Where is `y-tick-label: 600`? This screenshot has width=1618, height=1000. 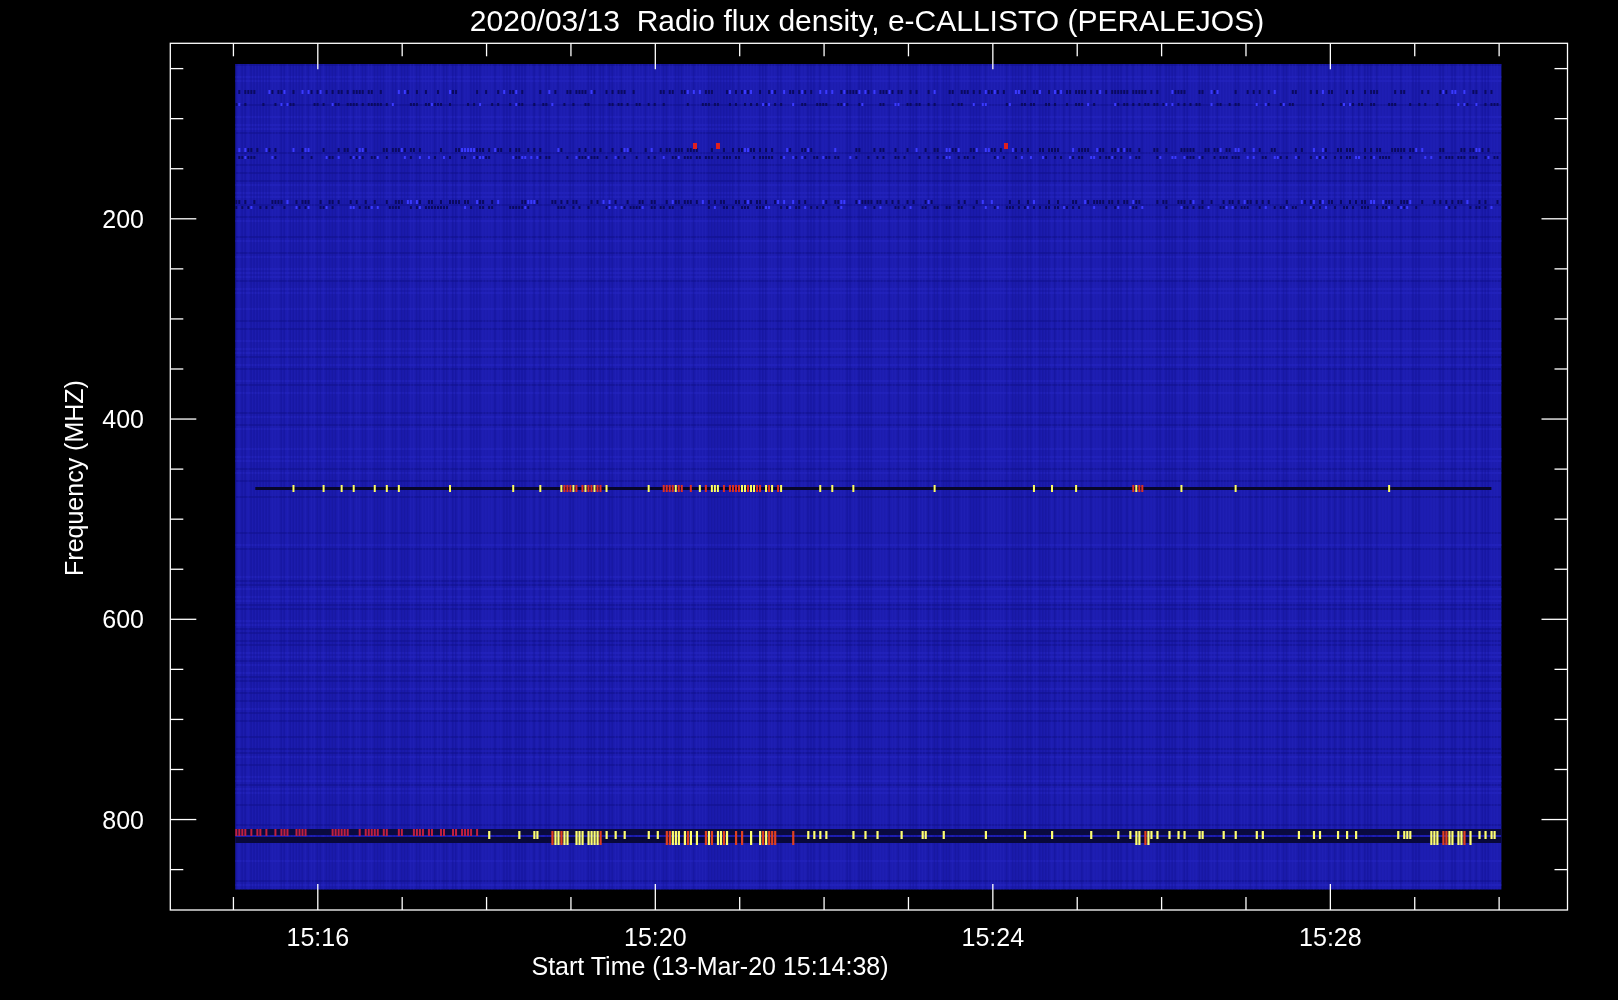
y-tick-label: 600 is located at coordinates (123, 619).